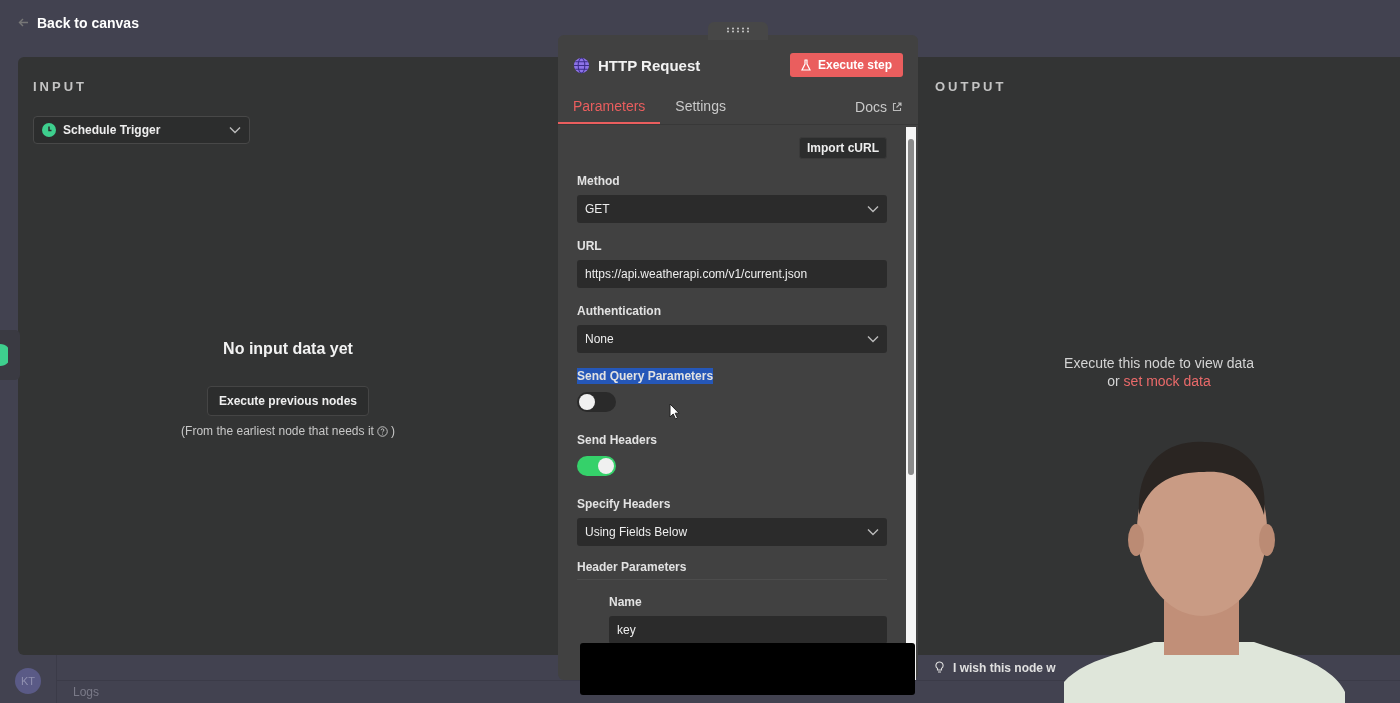 The width and height of the screenshot is (1400, 703). I want to click on clock-icon, so click(49, 130).